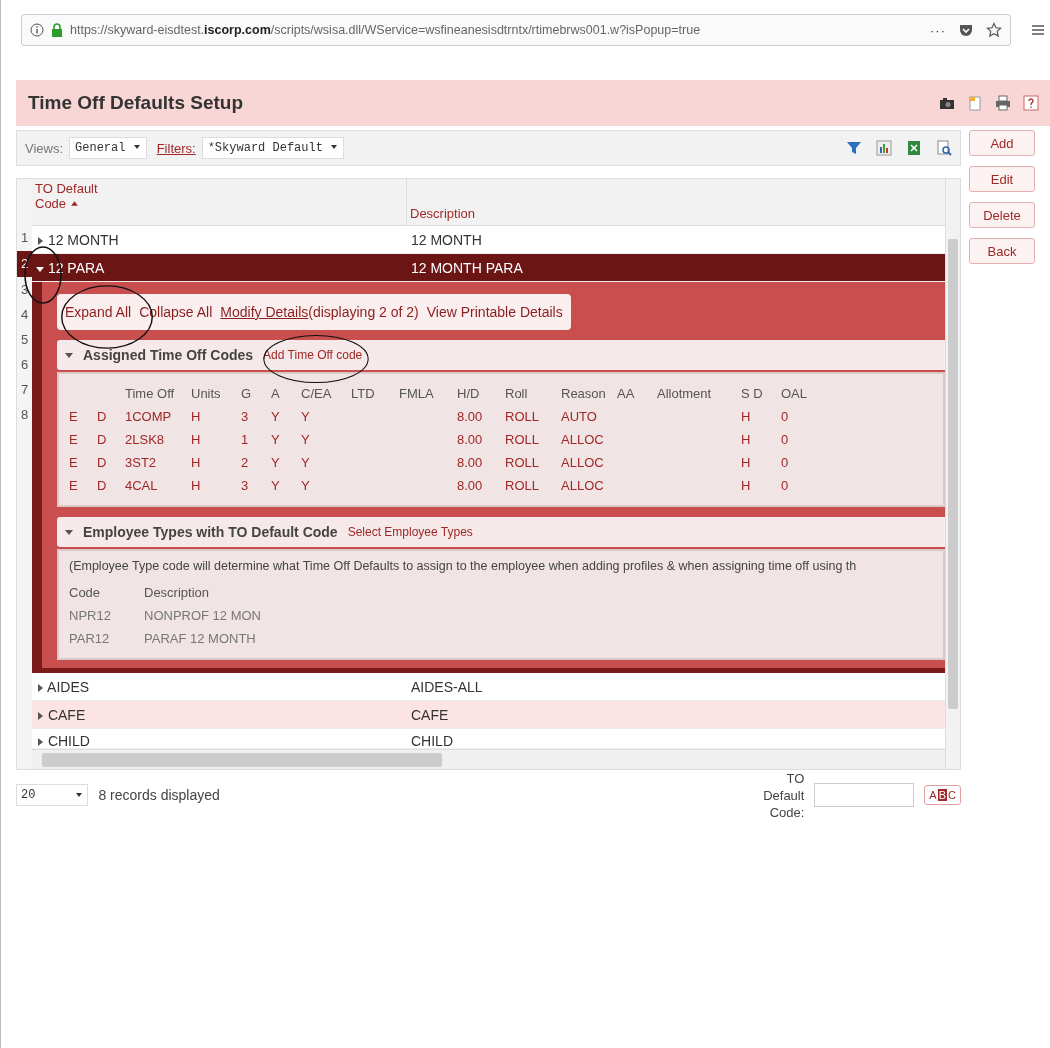 This screenshot has width=1050, height=1048. Describe the element at coordinates (579, 417) in the screenshot. I see `table-cell-text: AUTO` at that location.